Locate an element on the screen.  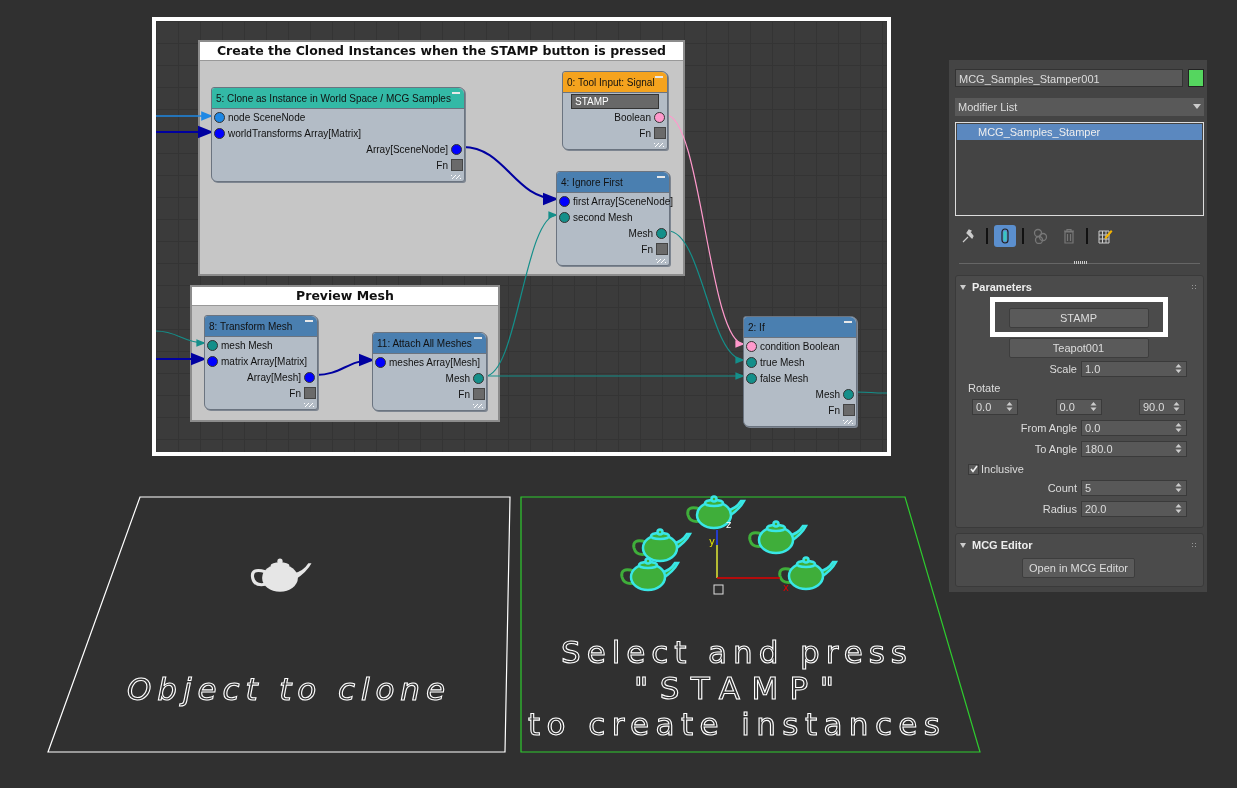
teapots-drawing is located at coordinates (729, 543).